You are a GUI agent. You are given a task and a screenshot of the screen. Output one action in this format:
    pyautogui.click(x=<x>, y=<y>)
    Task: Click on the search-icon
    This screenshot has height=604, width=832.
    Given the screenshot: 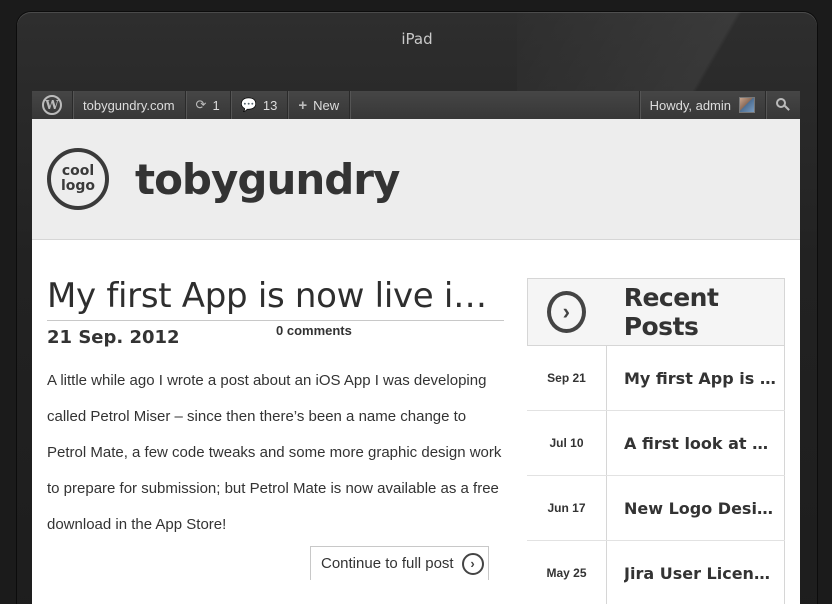 What is the action you would take?
    pyautogui.click(x=783, y=105)
    